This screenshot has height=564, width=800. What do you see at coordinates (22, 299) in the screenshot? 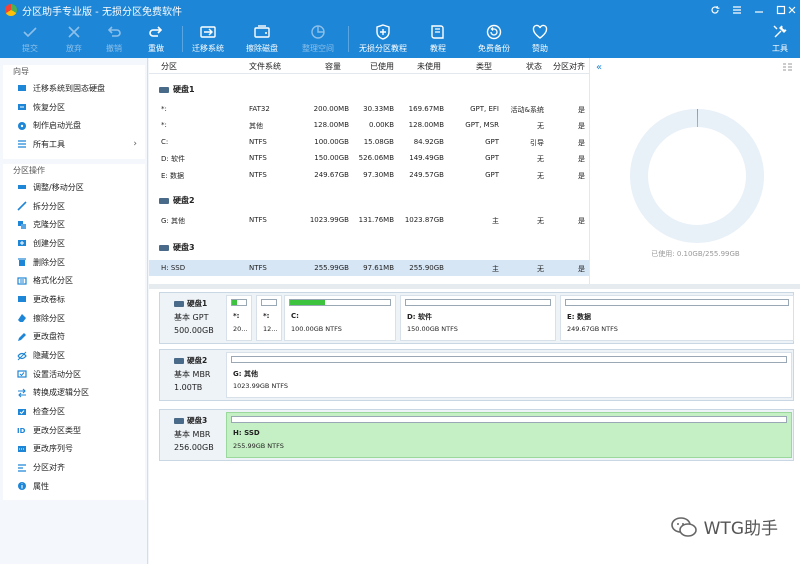
I see `label-icon` at bounding box center [22, 299].